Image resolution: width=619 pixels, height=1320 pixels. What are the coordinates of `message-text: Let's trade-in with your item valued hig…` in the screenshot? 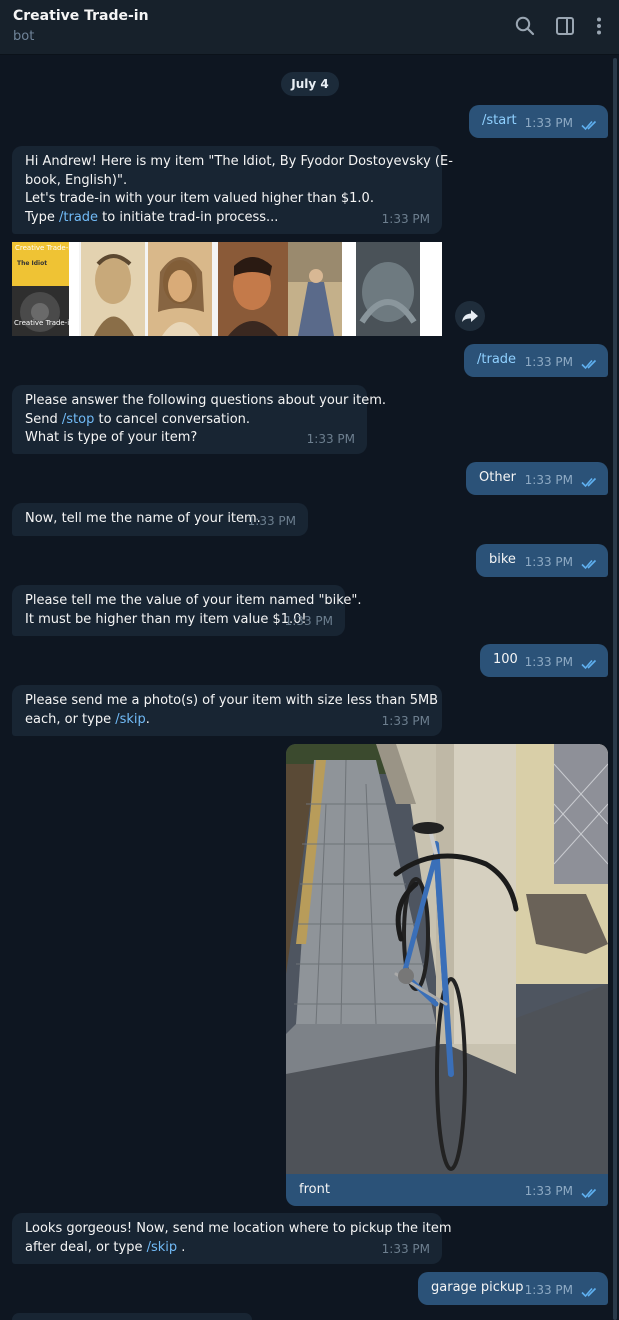 It's located at (199, 198).